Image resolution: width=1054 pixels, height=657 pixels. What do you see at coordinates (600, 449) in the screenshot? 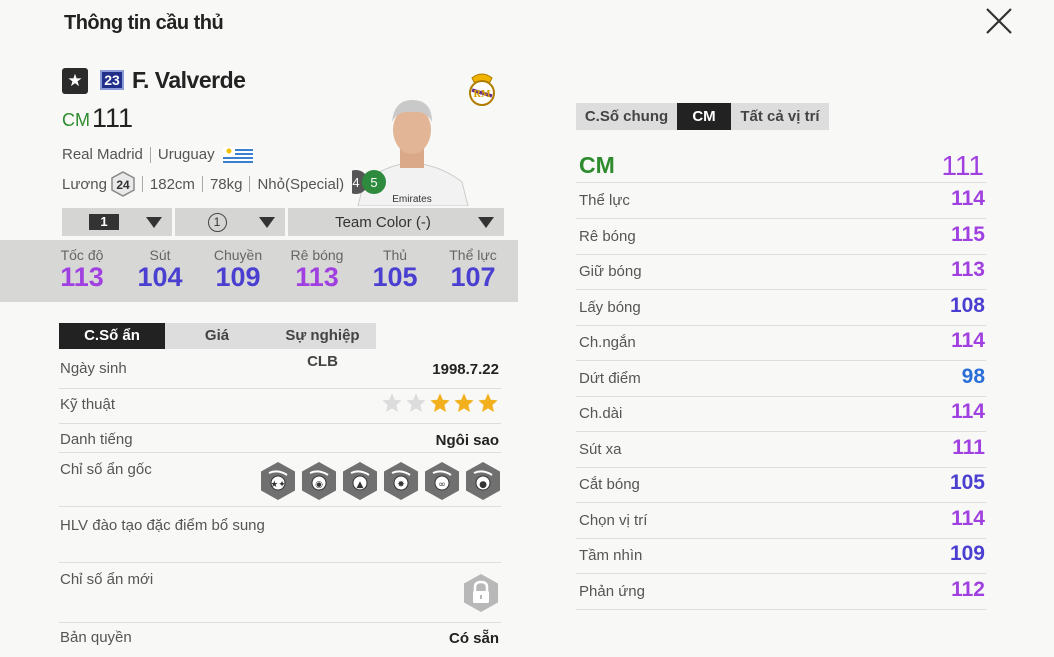
I see `attribute-label: Sút xa` at bounding box center [600, 449].